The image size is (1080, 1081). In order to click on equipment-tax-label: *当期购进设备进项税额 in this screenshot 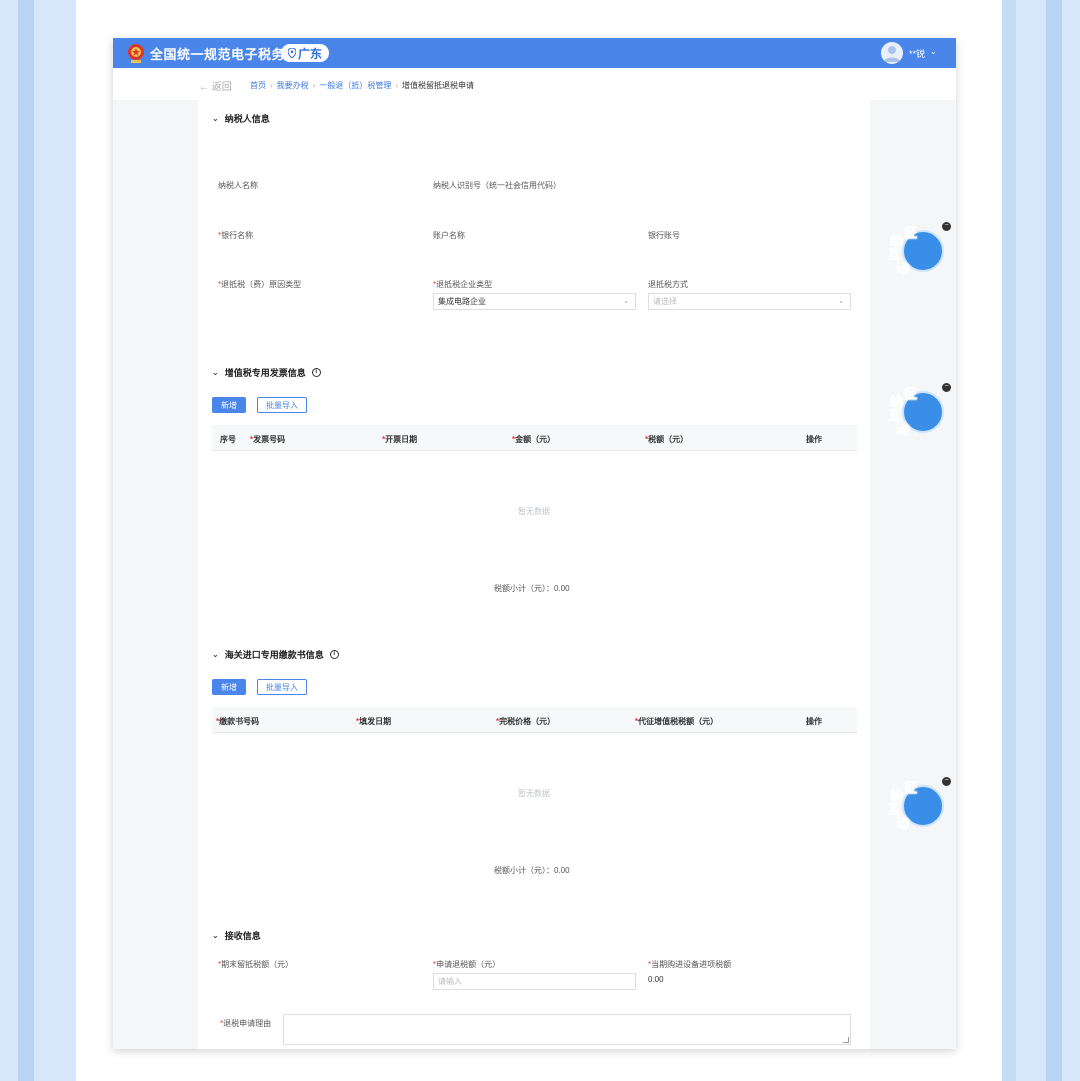, I will do `click(690, 964)`.